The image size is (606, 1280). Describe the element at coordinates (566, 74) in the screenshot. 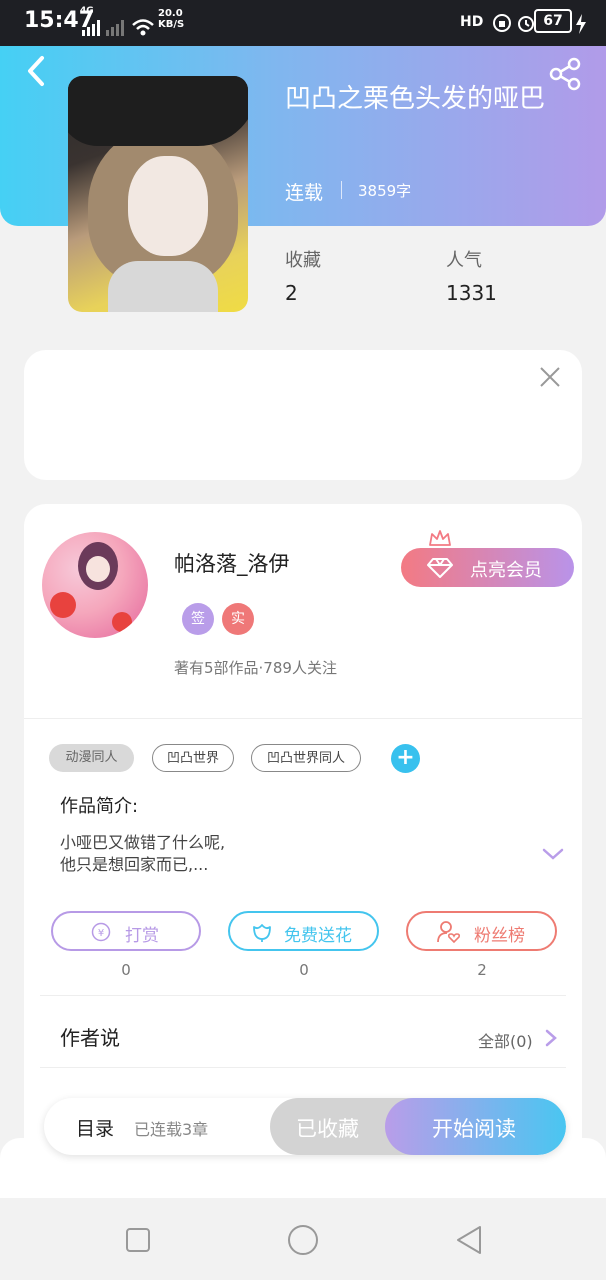

I see `share-icon` at that location.